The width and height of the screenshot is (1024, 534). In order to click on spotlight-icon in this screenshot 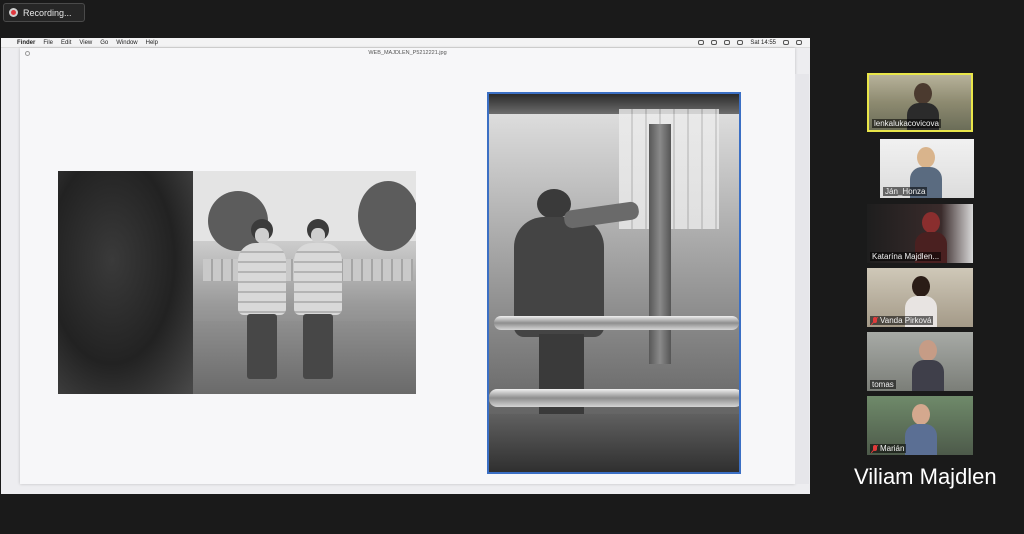, I will do `click(786, 42)`.